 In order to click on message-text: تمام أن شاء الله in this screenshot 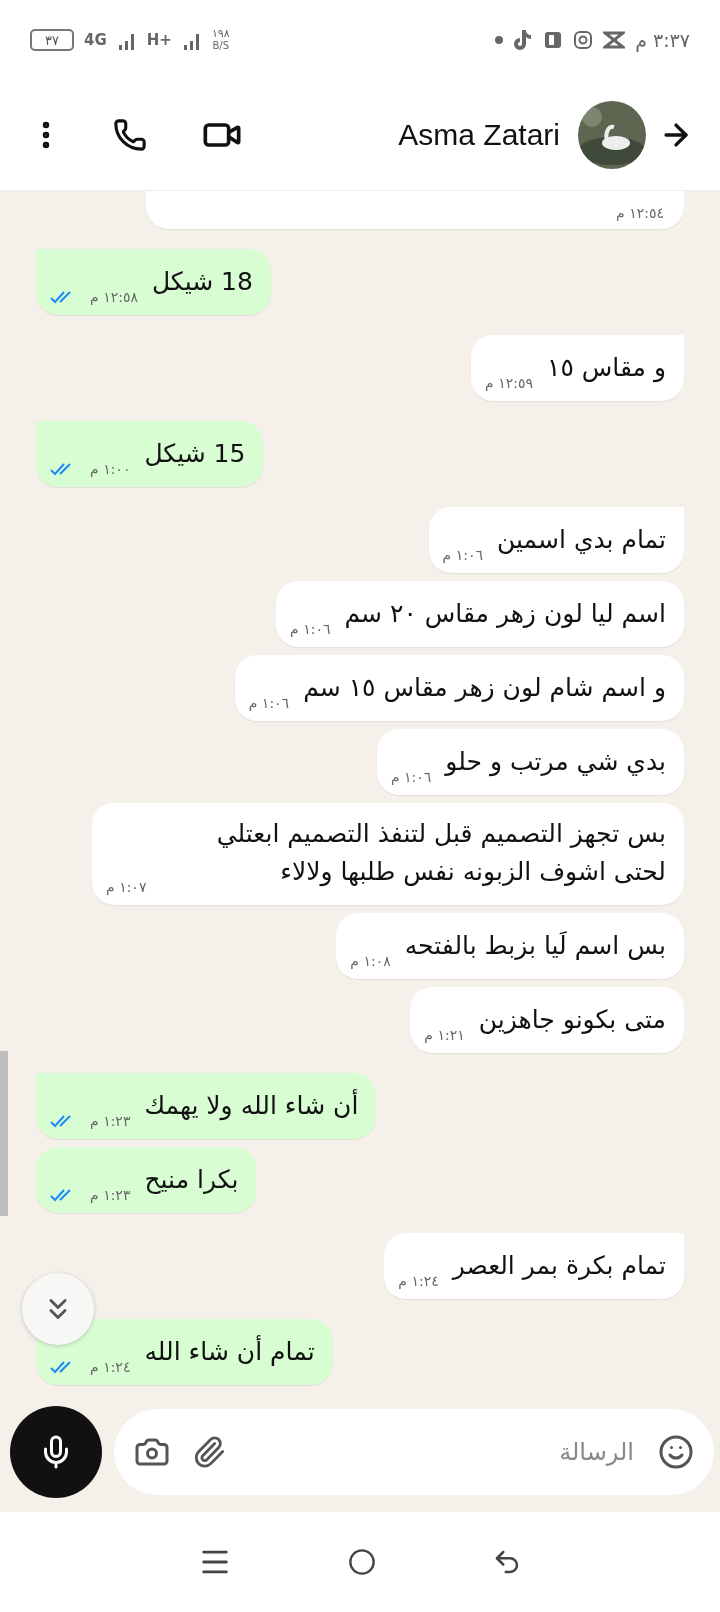, I will do `click(229, 1351)`.